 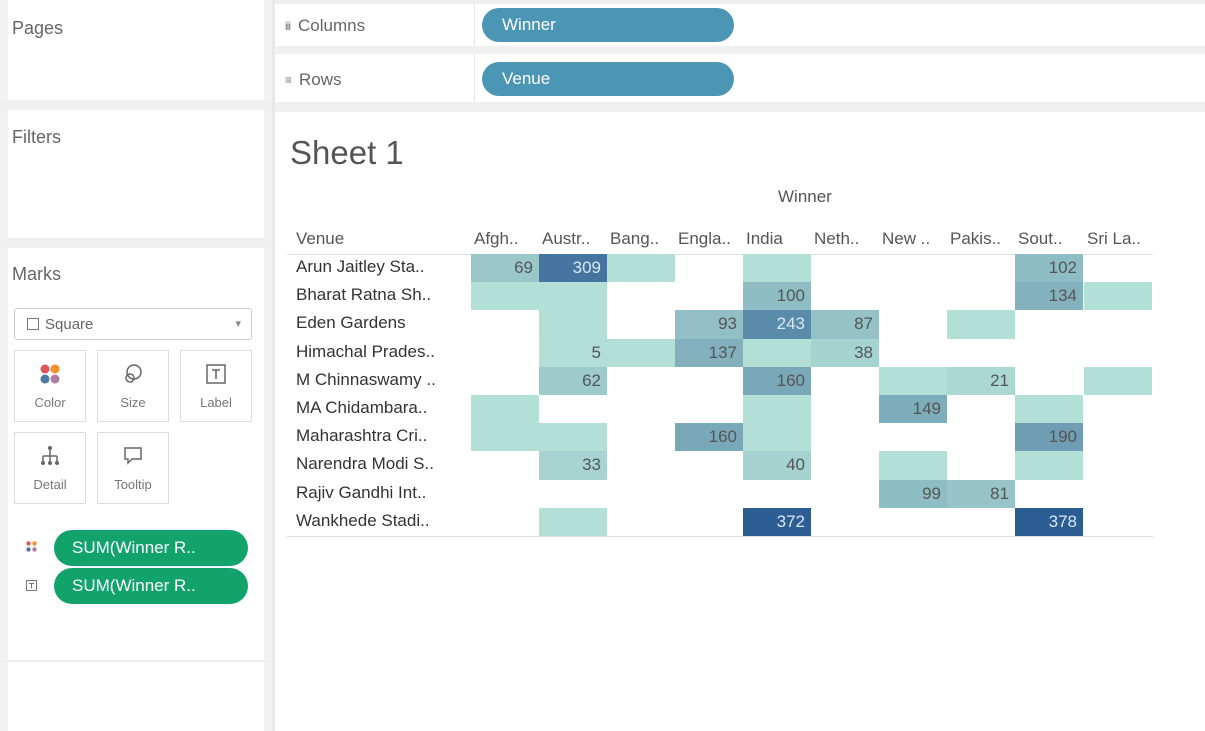 I want to click on row-header: M Chinnaswamy .., so click(x=366, y=380).